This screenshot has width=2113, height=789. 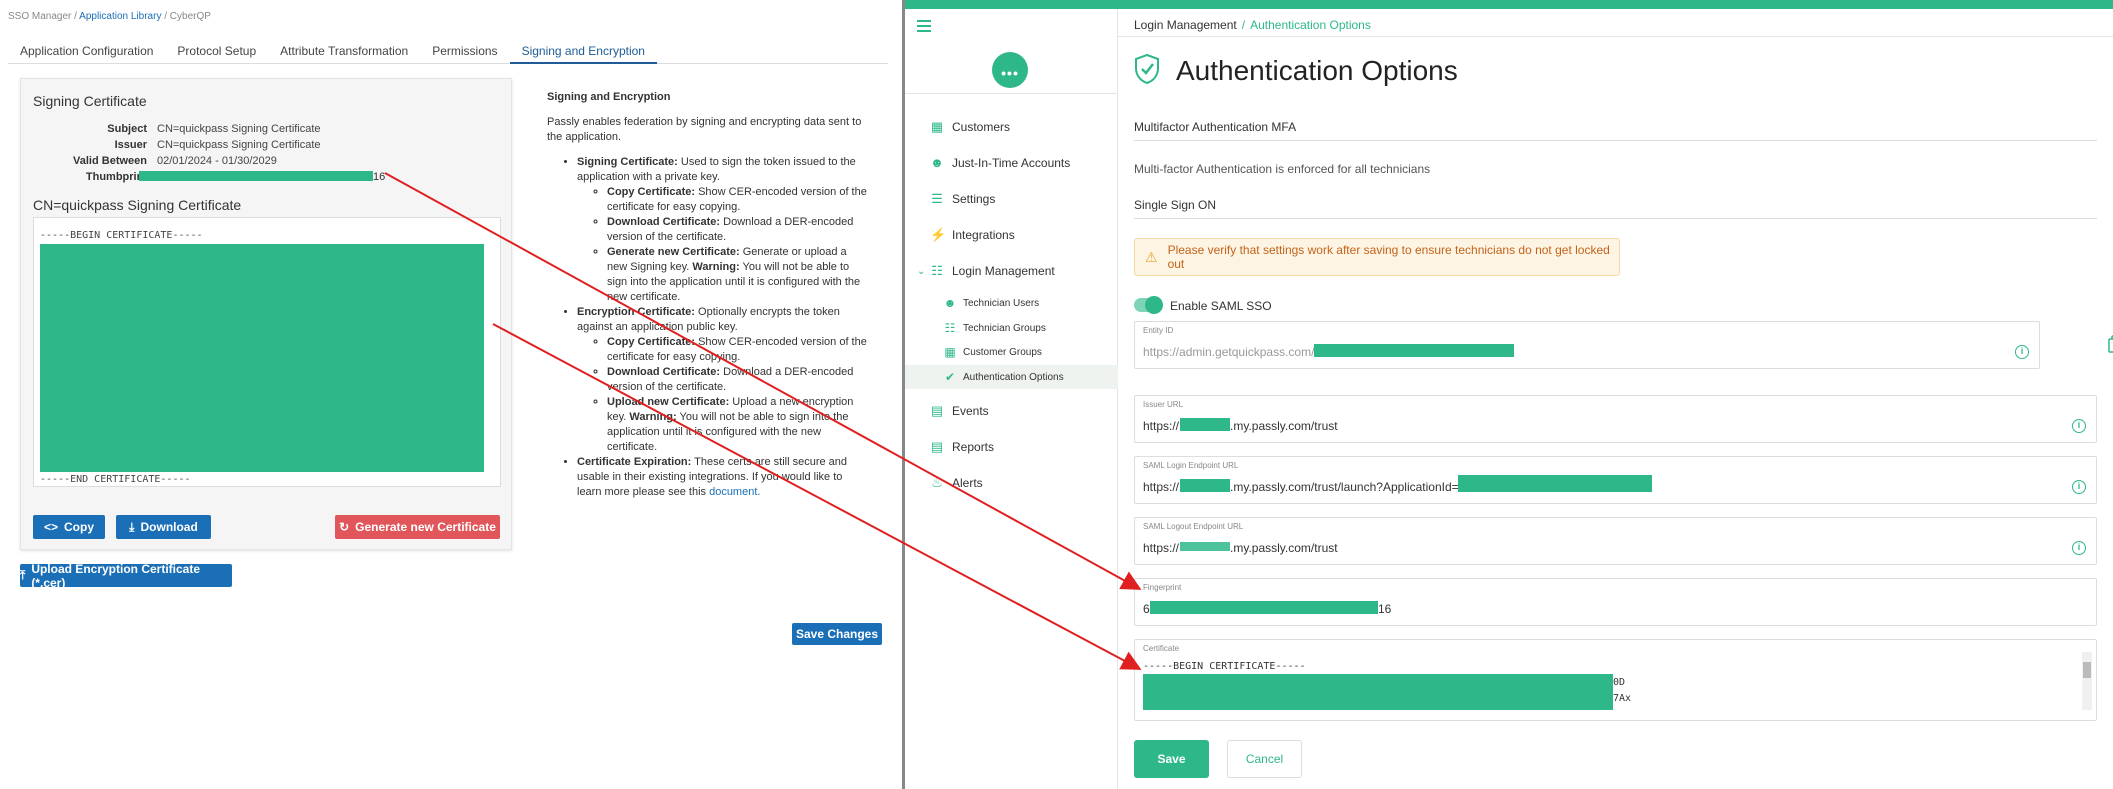 I want to click on hamburger-menu-icon, so click(x=924, y=26).